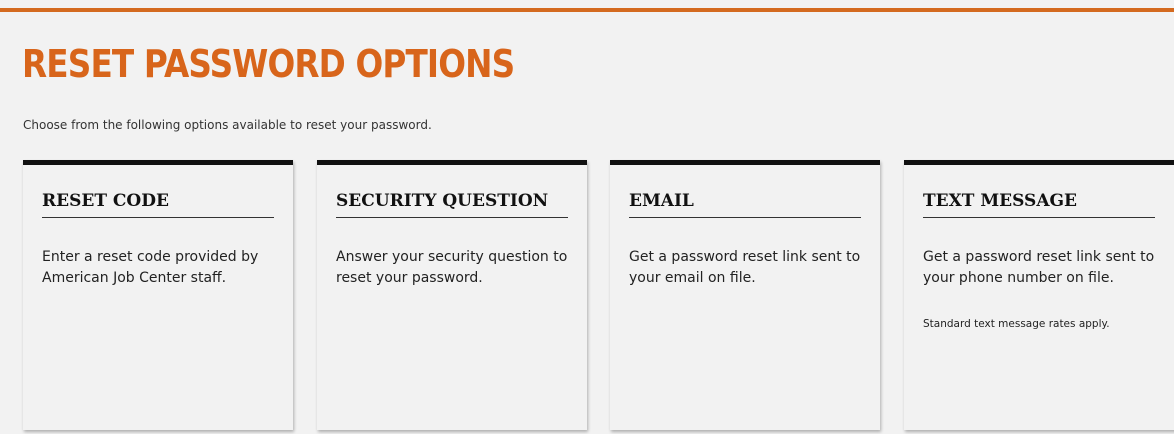  I want to click on text-message-option-title: TEXT MESSAGE, so click(1039, 204).